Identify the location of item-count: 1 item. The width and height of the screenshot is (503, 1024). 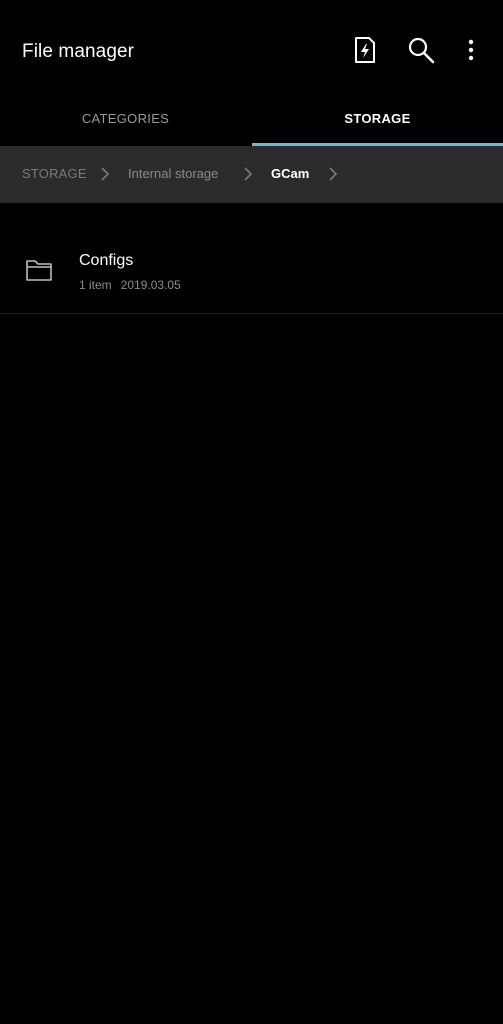
(95, 285).